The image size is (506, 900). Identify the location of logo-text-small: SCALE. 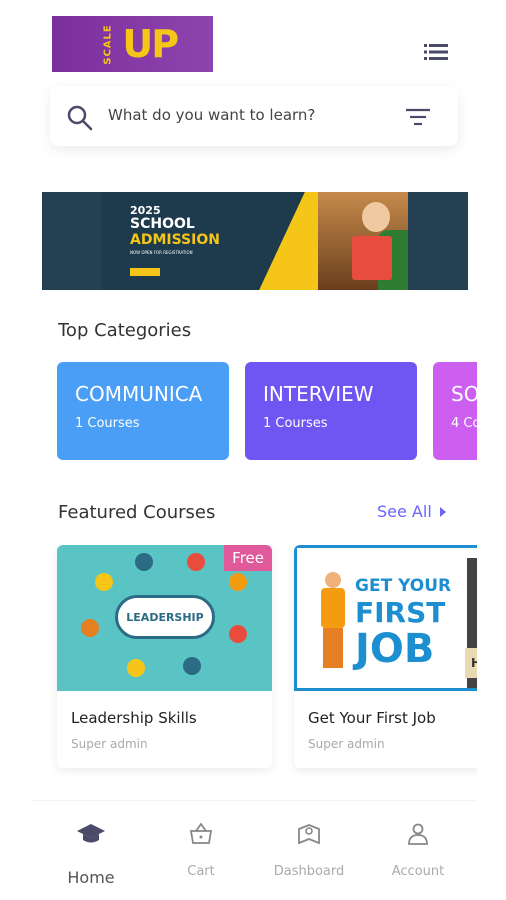
(108, 44).